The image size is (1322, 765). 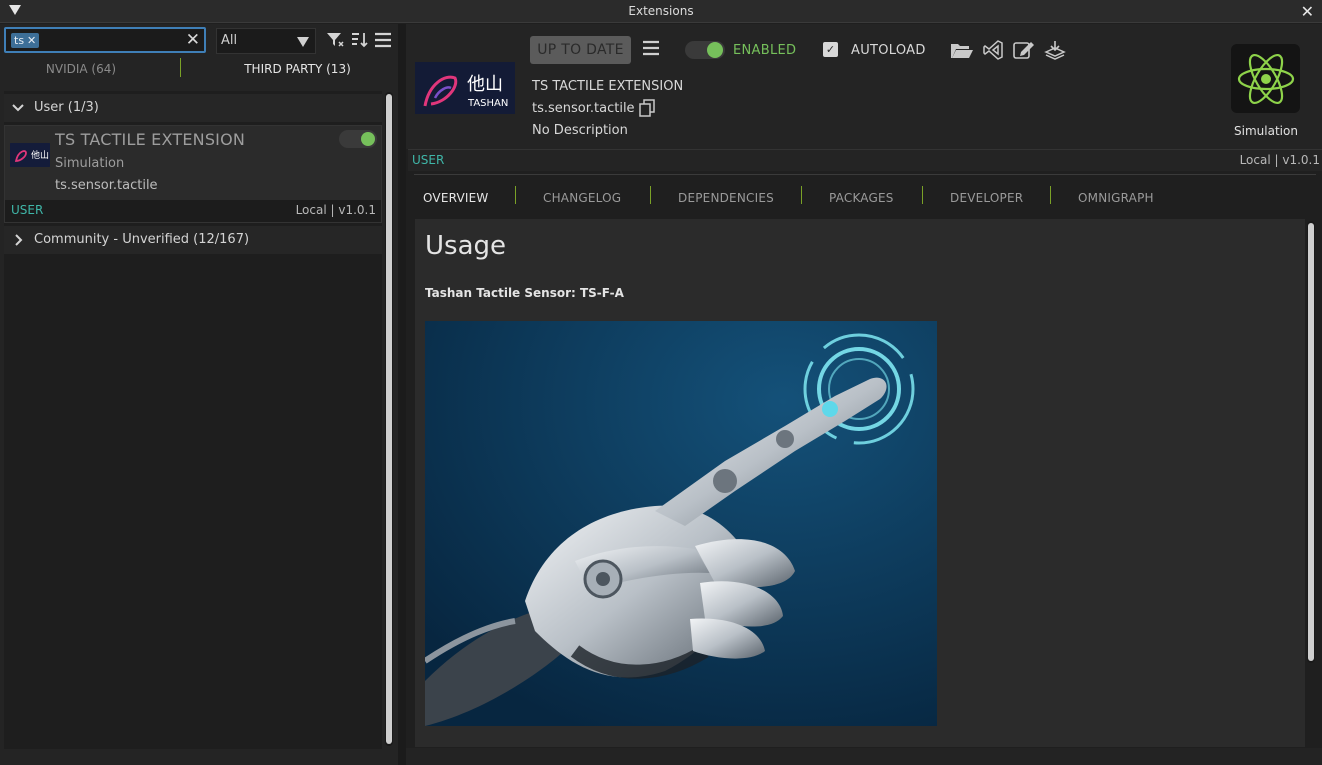 I want to click on clear-icon: ✕, so click(x=193, y=40).